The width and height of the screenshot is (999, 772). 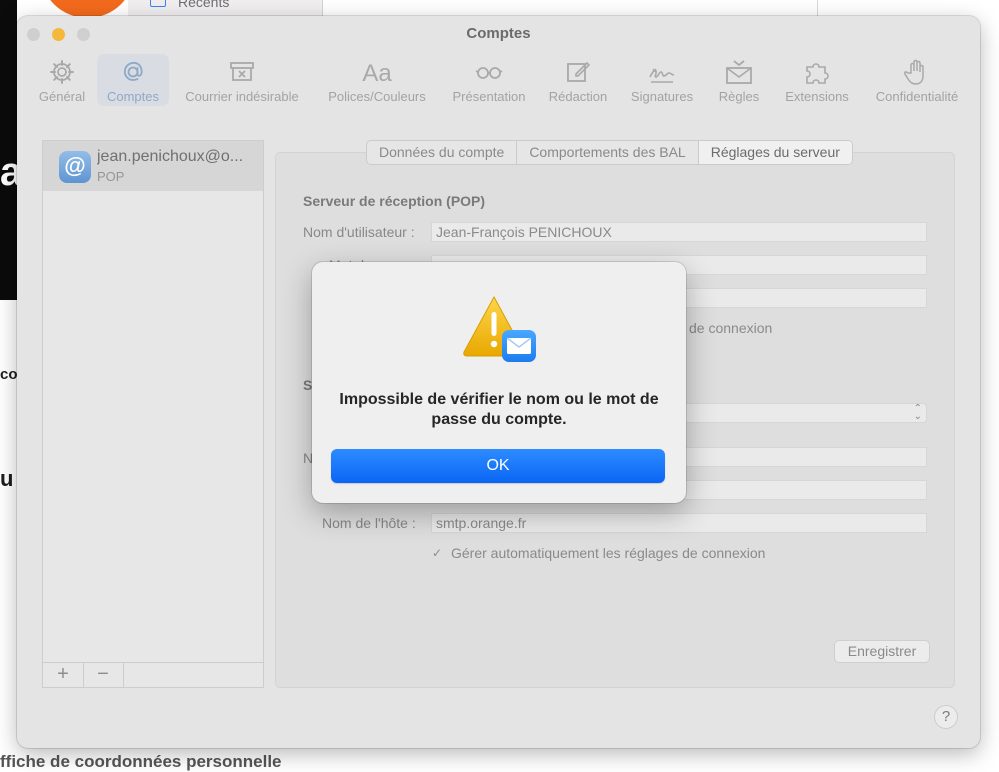 I want to click on incoming-server-title: Serveur de réception (POP), so click(x=394, y=201).